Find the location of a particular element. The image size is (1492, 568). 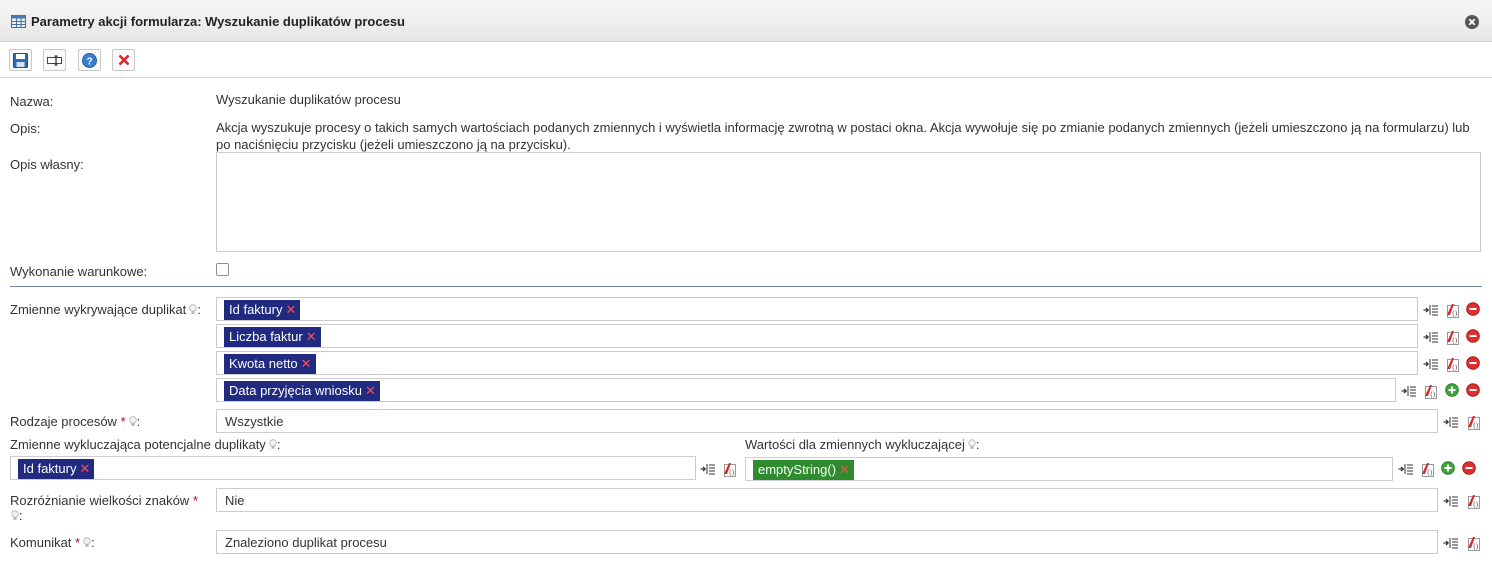

chip-label: Liczba faktur is located at coordinates (266, 336).